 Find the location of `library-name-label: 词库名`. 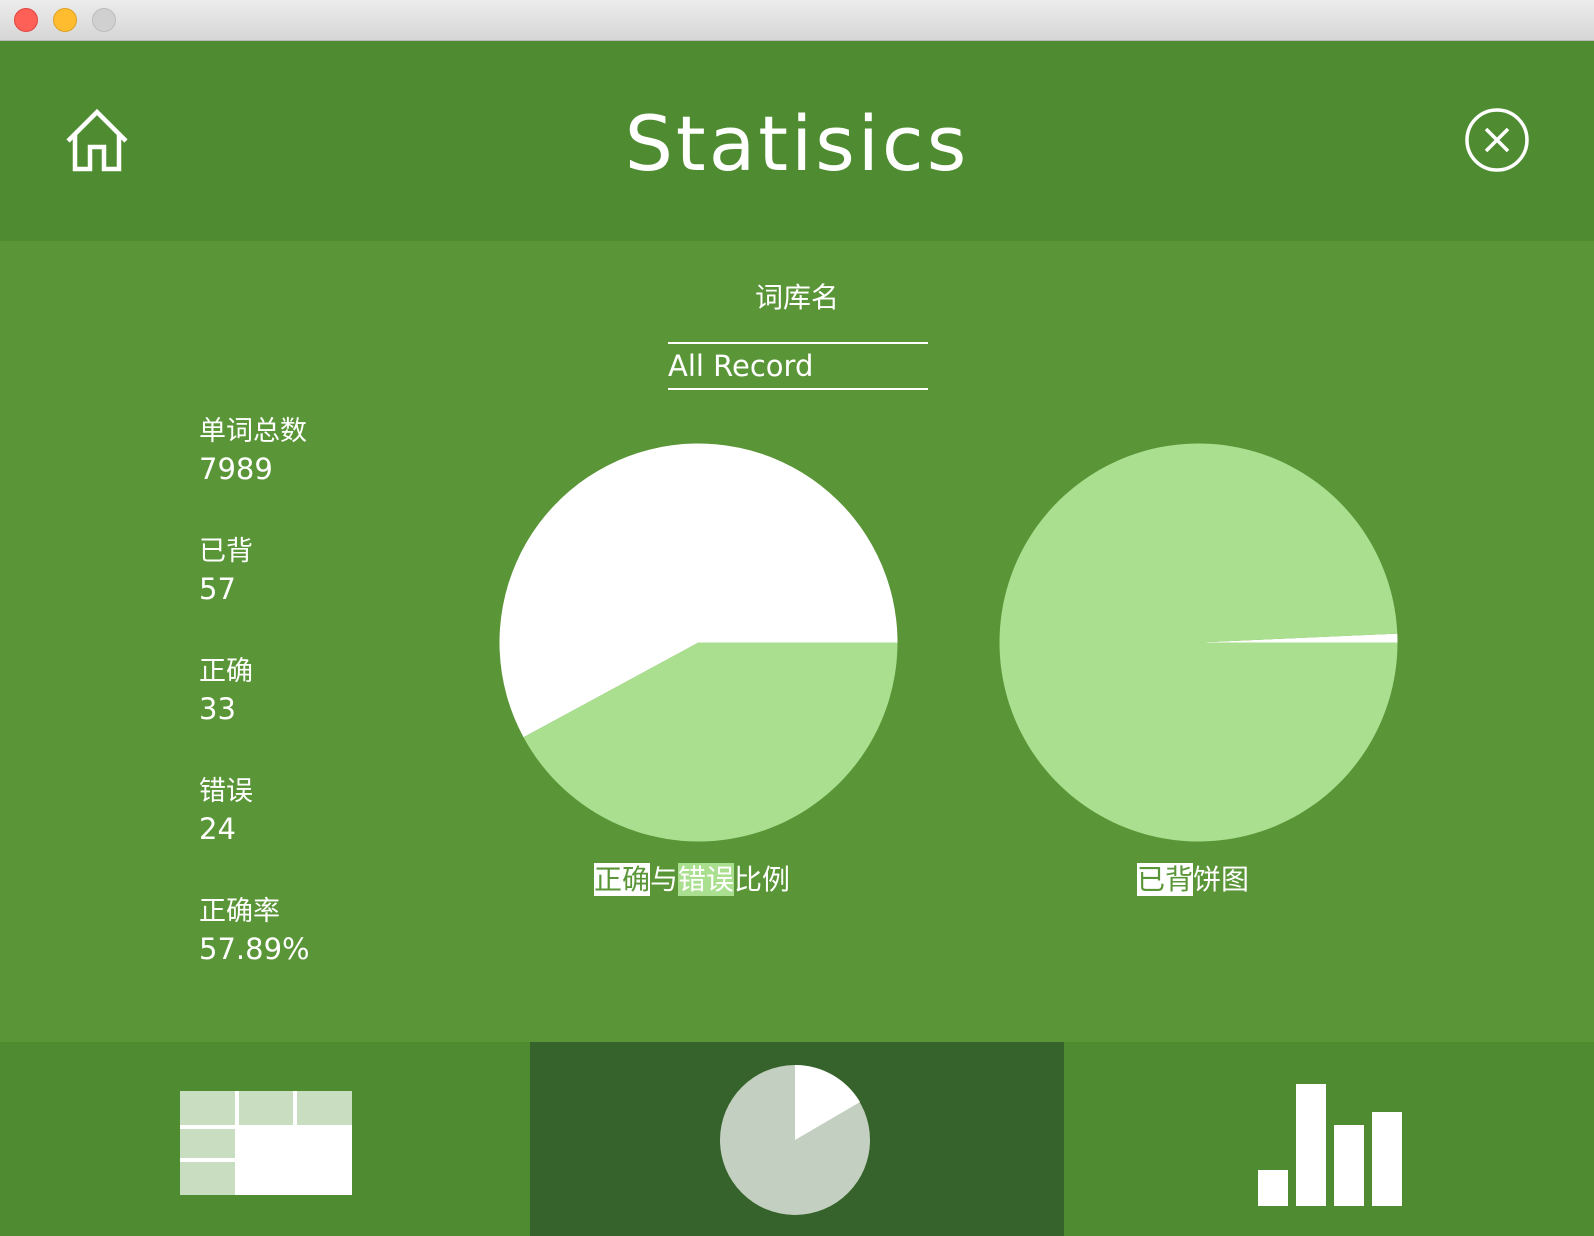

library-name-label: 词库名 is located at coordinates (796, 297).